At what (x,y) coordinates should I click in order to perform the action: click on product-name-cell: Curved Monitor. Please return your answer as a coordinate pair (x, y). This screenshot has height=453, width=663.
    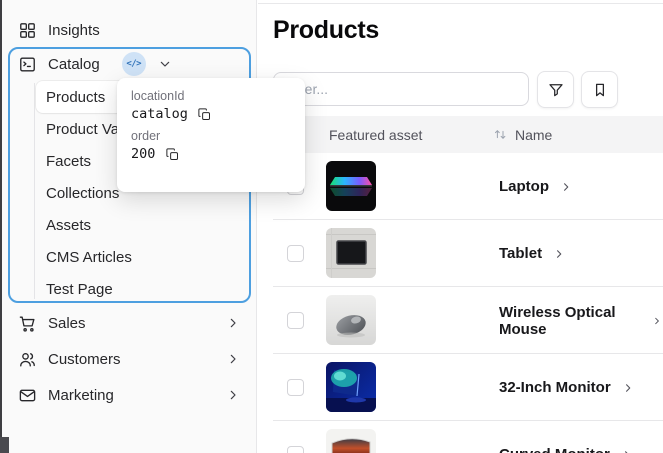
    Looking at the image, I should click on (566, 437).